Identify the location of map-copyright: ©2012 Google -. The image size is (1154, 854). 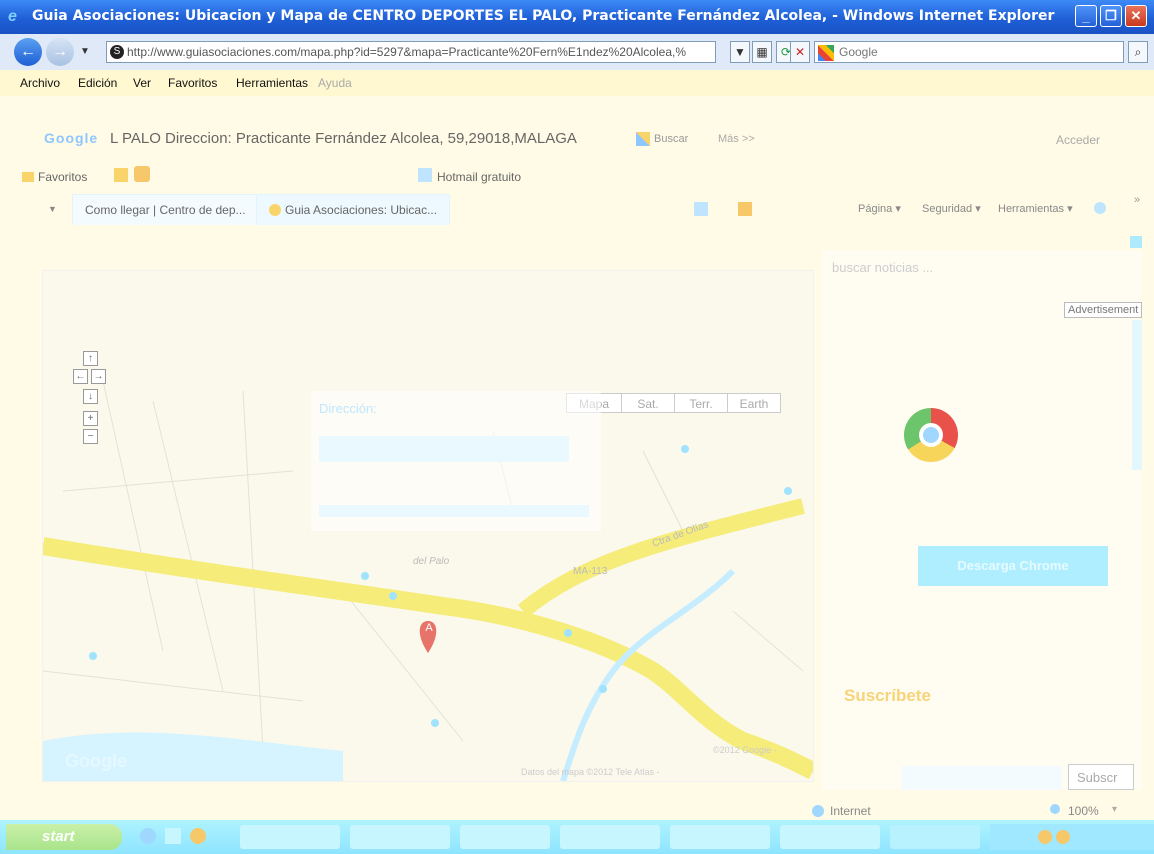
(745, 750).